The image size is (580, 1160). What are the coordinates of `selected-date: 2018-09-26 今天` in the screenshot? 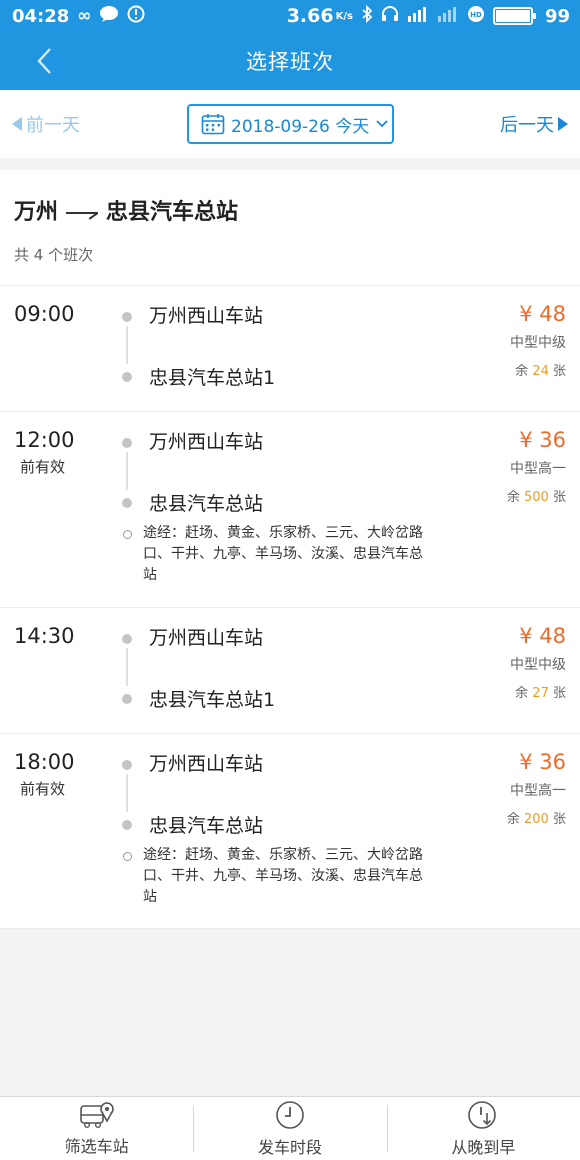 It's located at (300, 126).